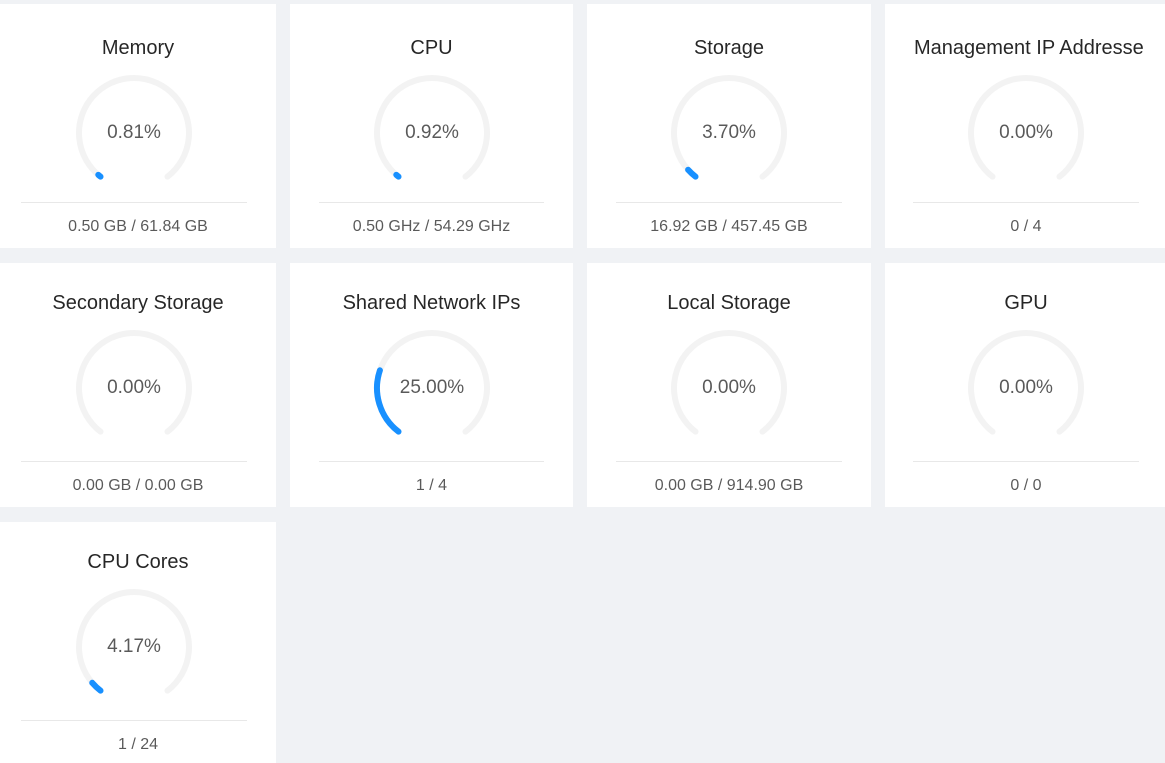 The width and height of the screenshot is (1165, 763). Describe the element at coordinates (1026, 226) in the screenshot. I see `card-usage-value: 0 / 4` at that location.